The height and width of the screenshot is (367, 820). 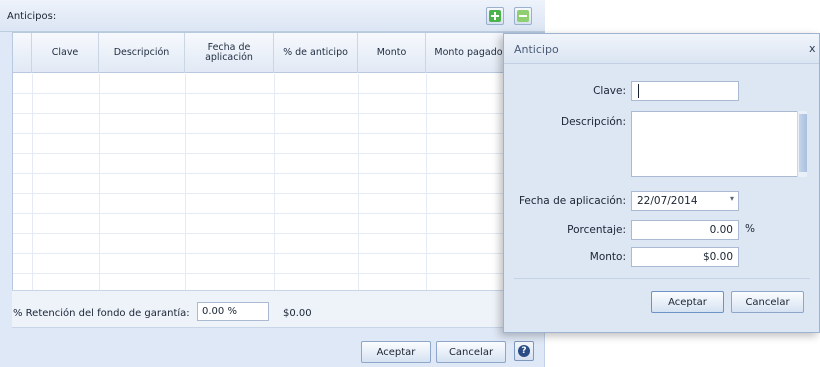 What do you see at coordinates (662, 278) in the screenshot?
I see `dialog-divider` at bounding box center [662, 278].